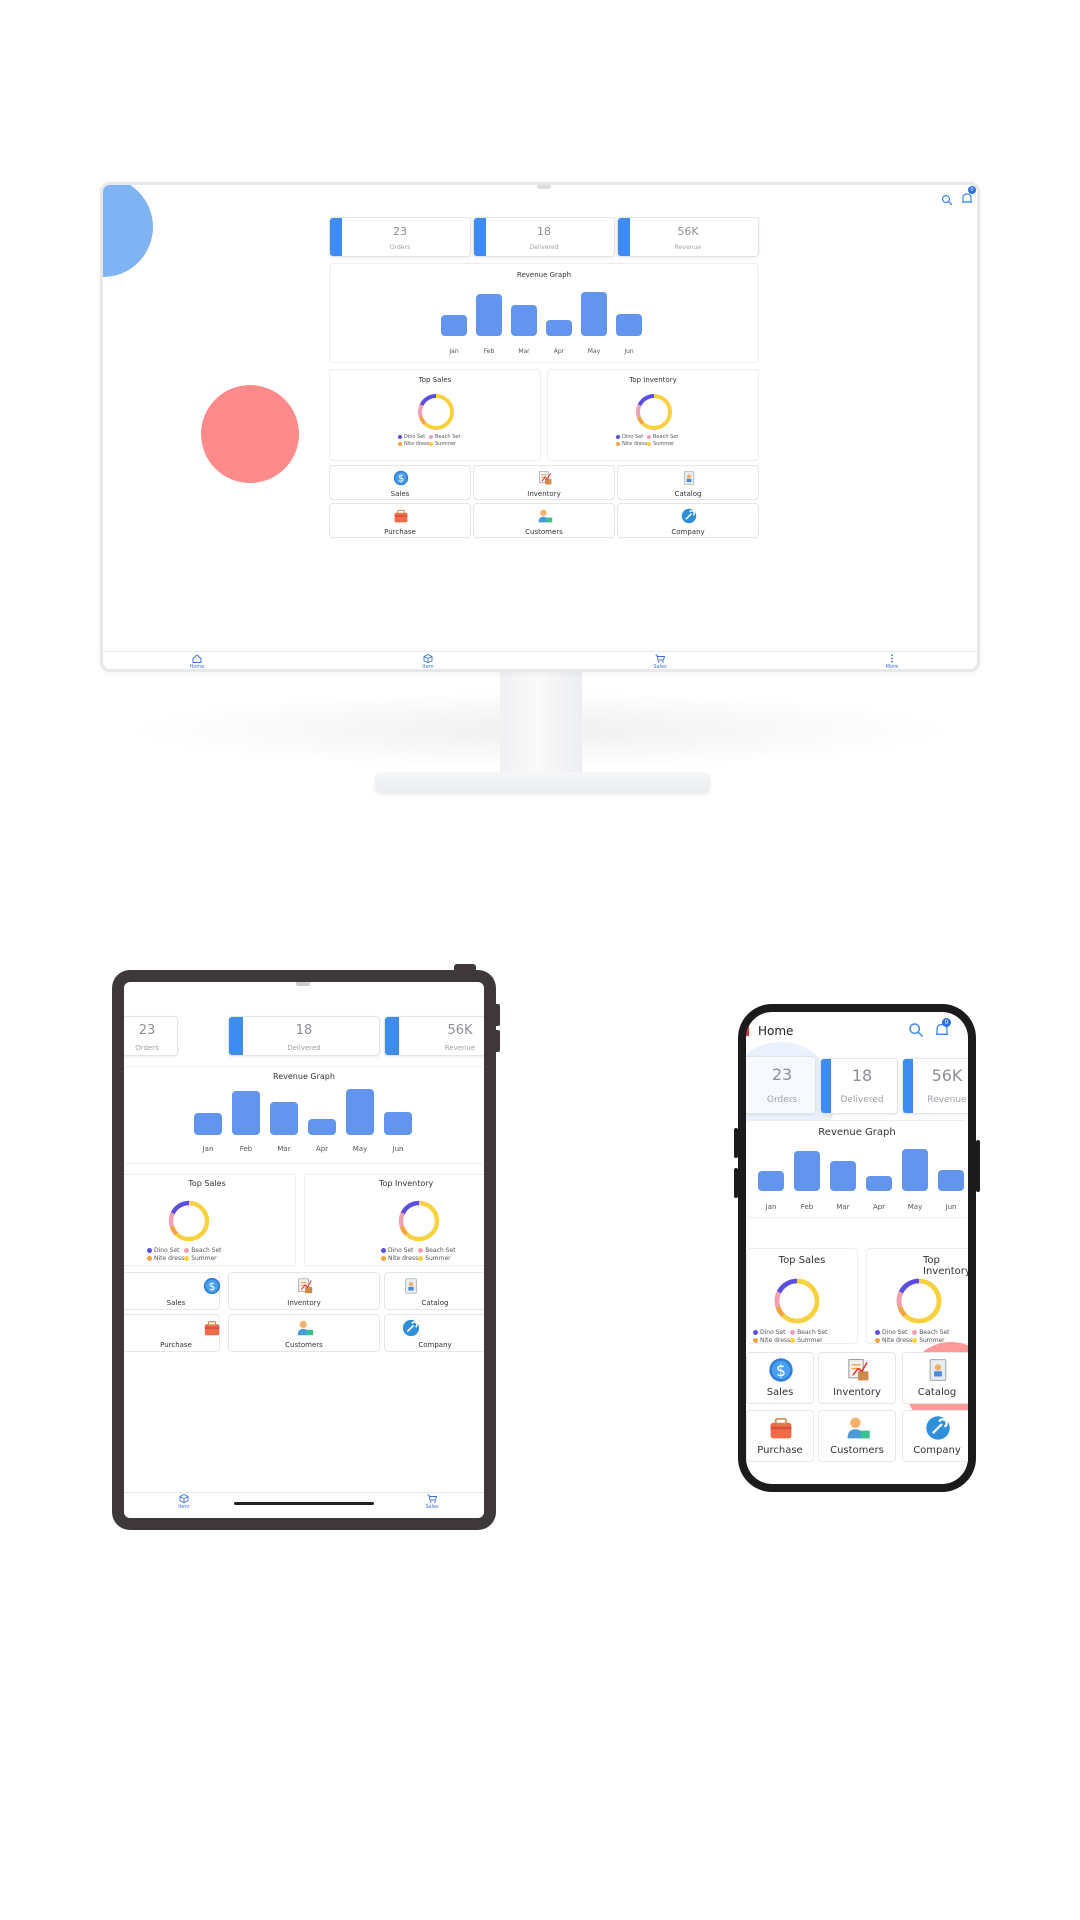 This screenshot has height=1920, width=1080. What do you see at coordinates (435, 1345) in the screenshot?
I see `tile-label: Company` at bounding box center [435, 1345].